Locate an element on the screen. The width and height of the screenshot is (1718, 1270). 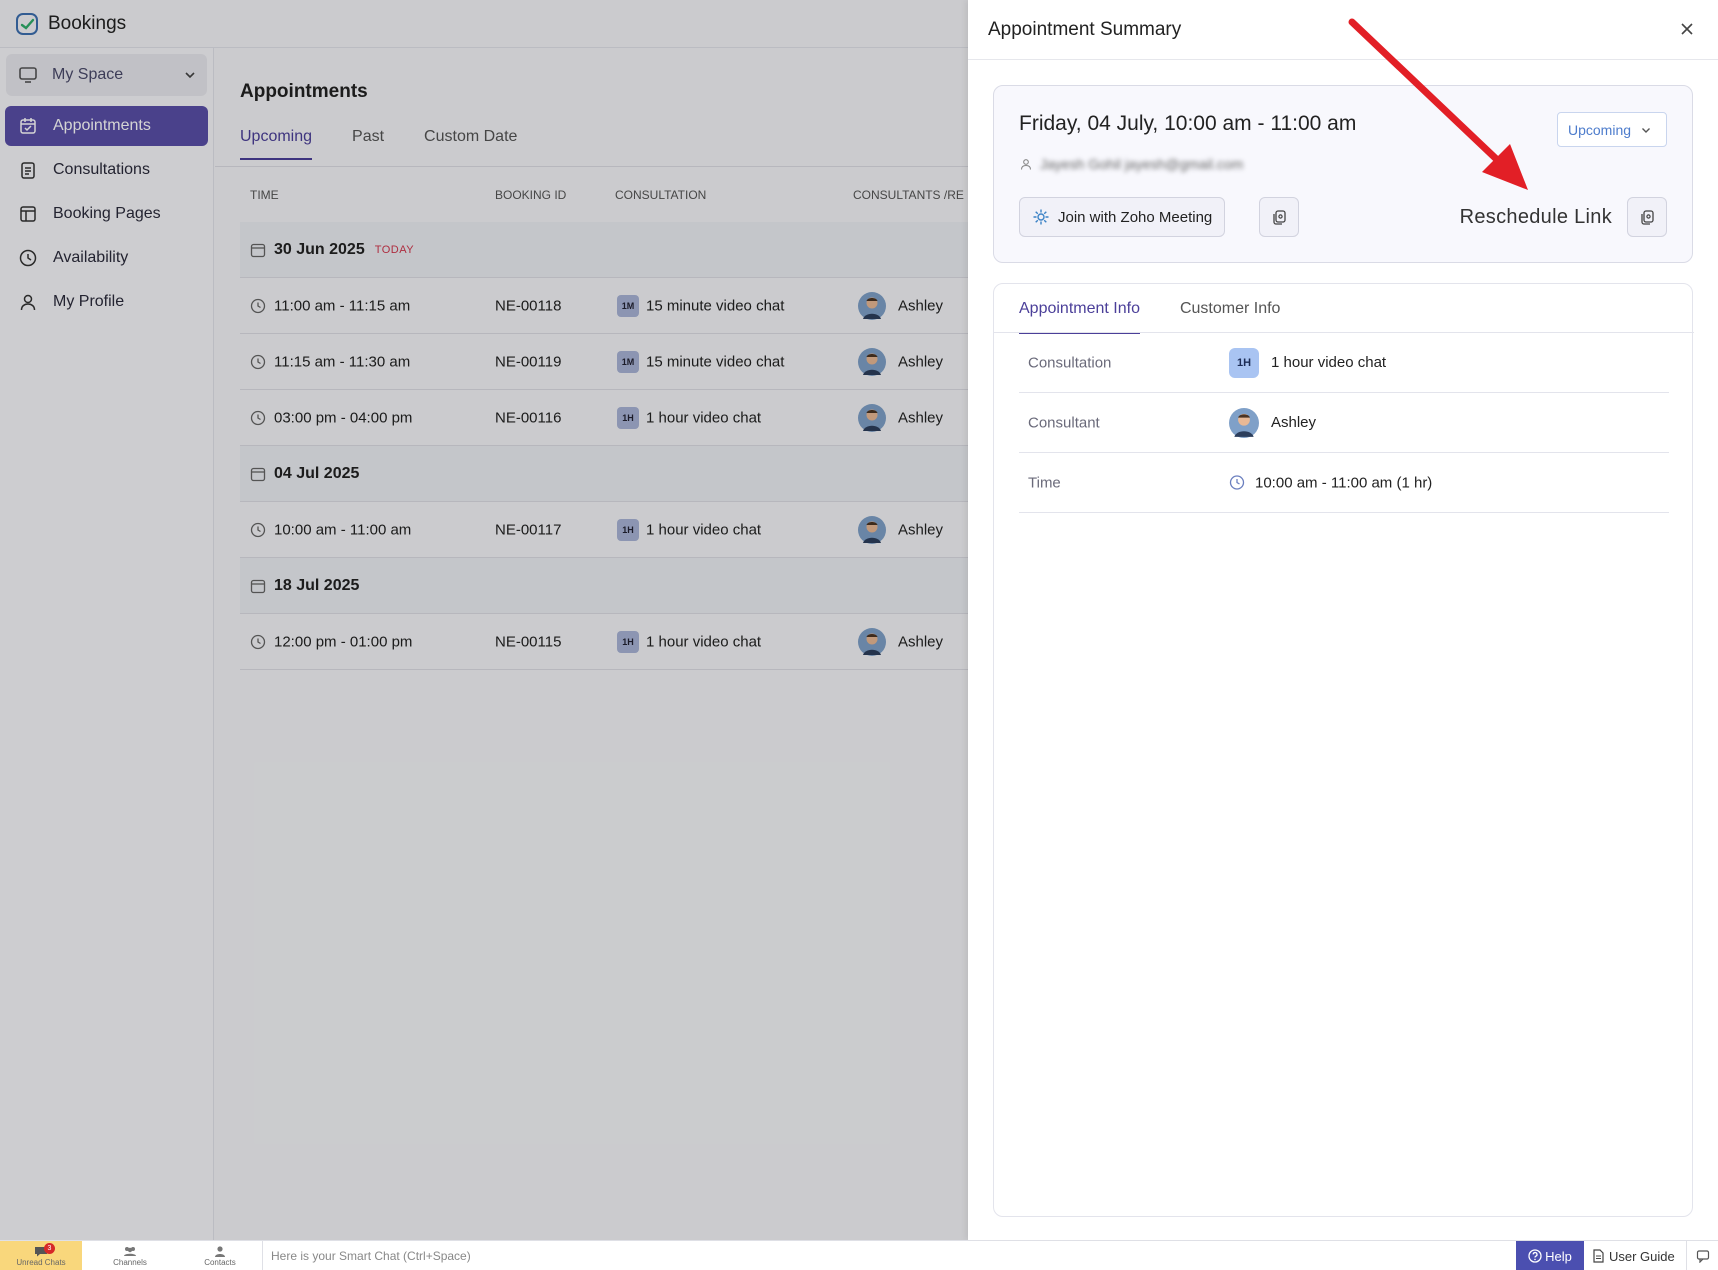
smart-chat-input: Here is your Smart Chat (Ctrl+Space) is located at coordinates (887, 1255).